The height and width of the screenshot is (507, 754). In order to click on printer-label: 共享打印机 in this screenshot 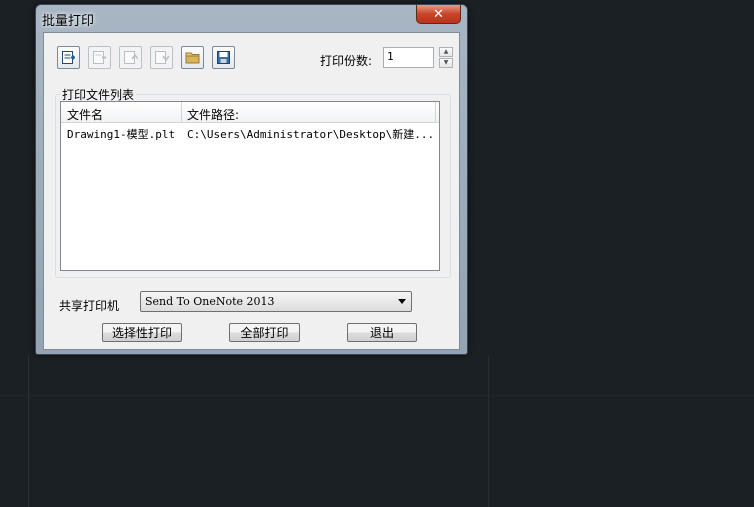, I will do `click(89, 306)`.